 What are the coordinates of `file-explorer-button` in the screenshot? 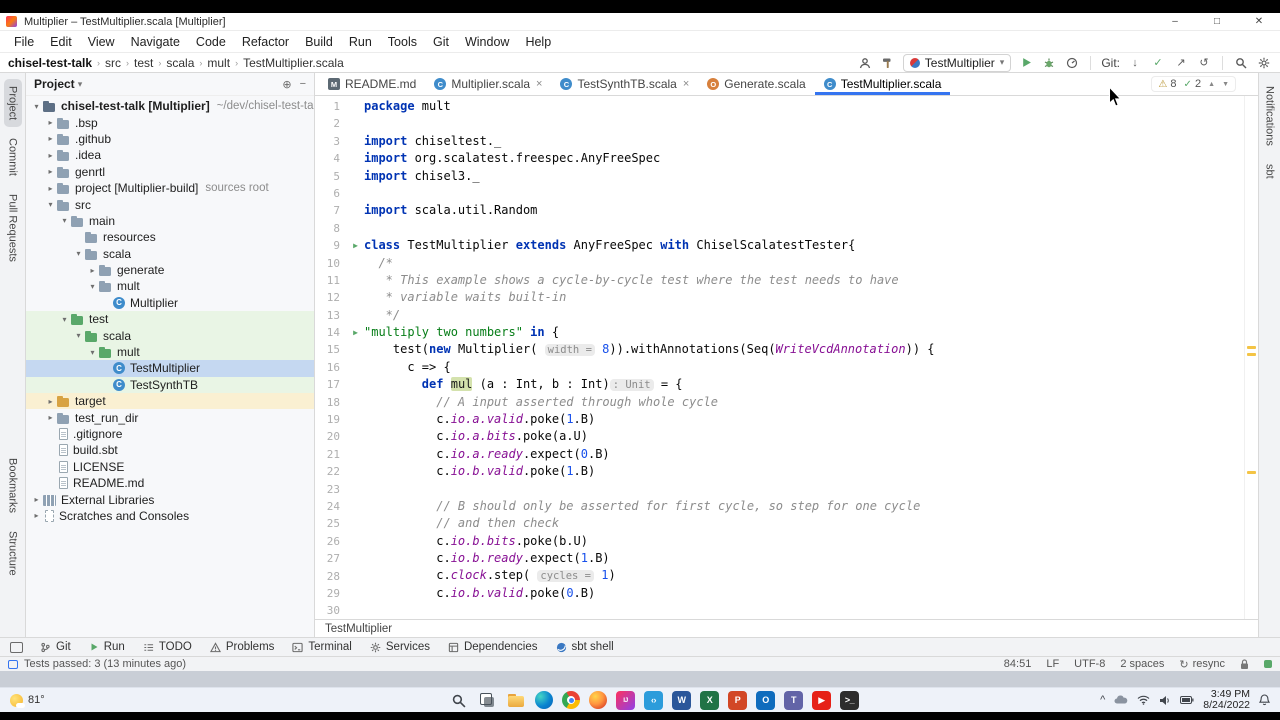 It's located at (516, 700).